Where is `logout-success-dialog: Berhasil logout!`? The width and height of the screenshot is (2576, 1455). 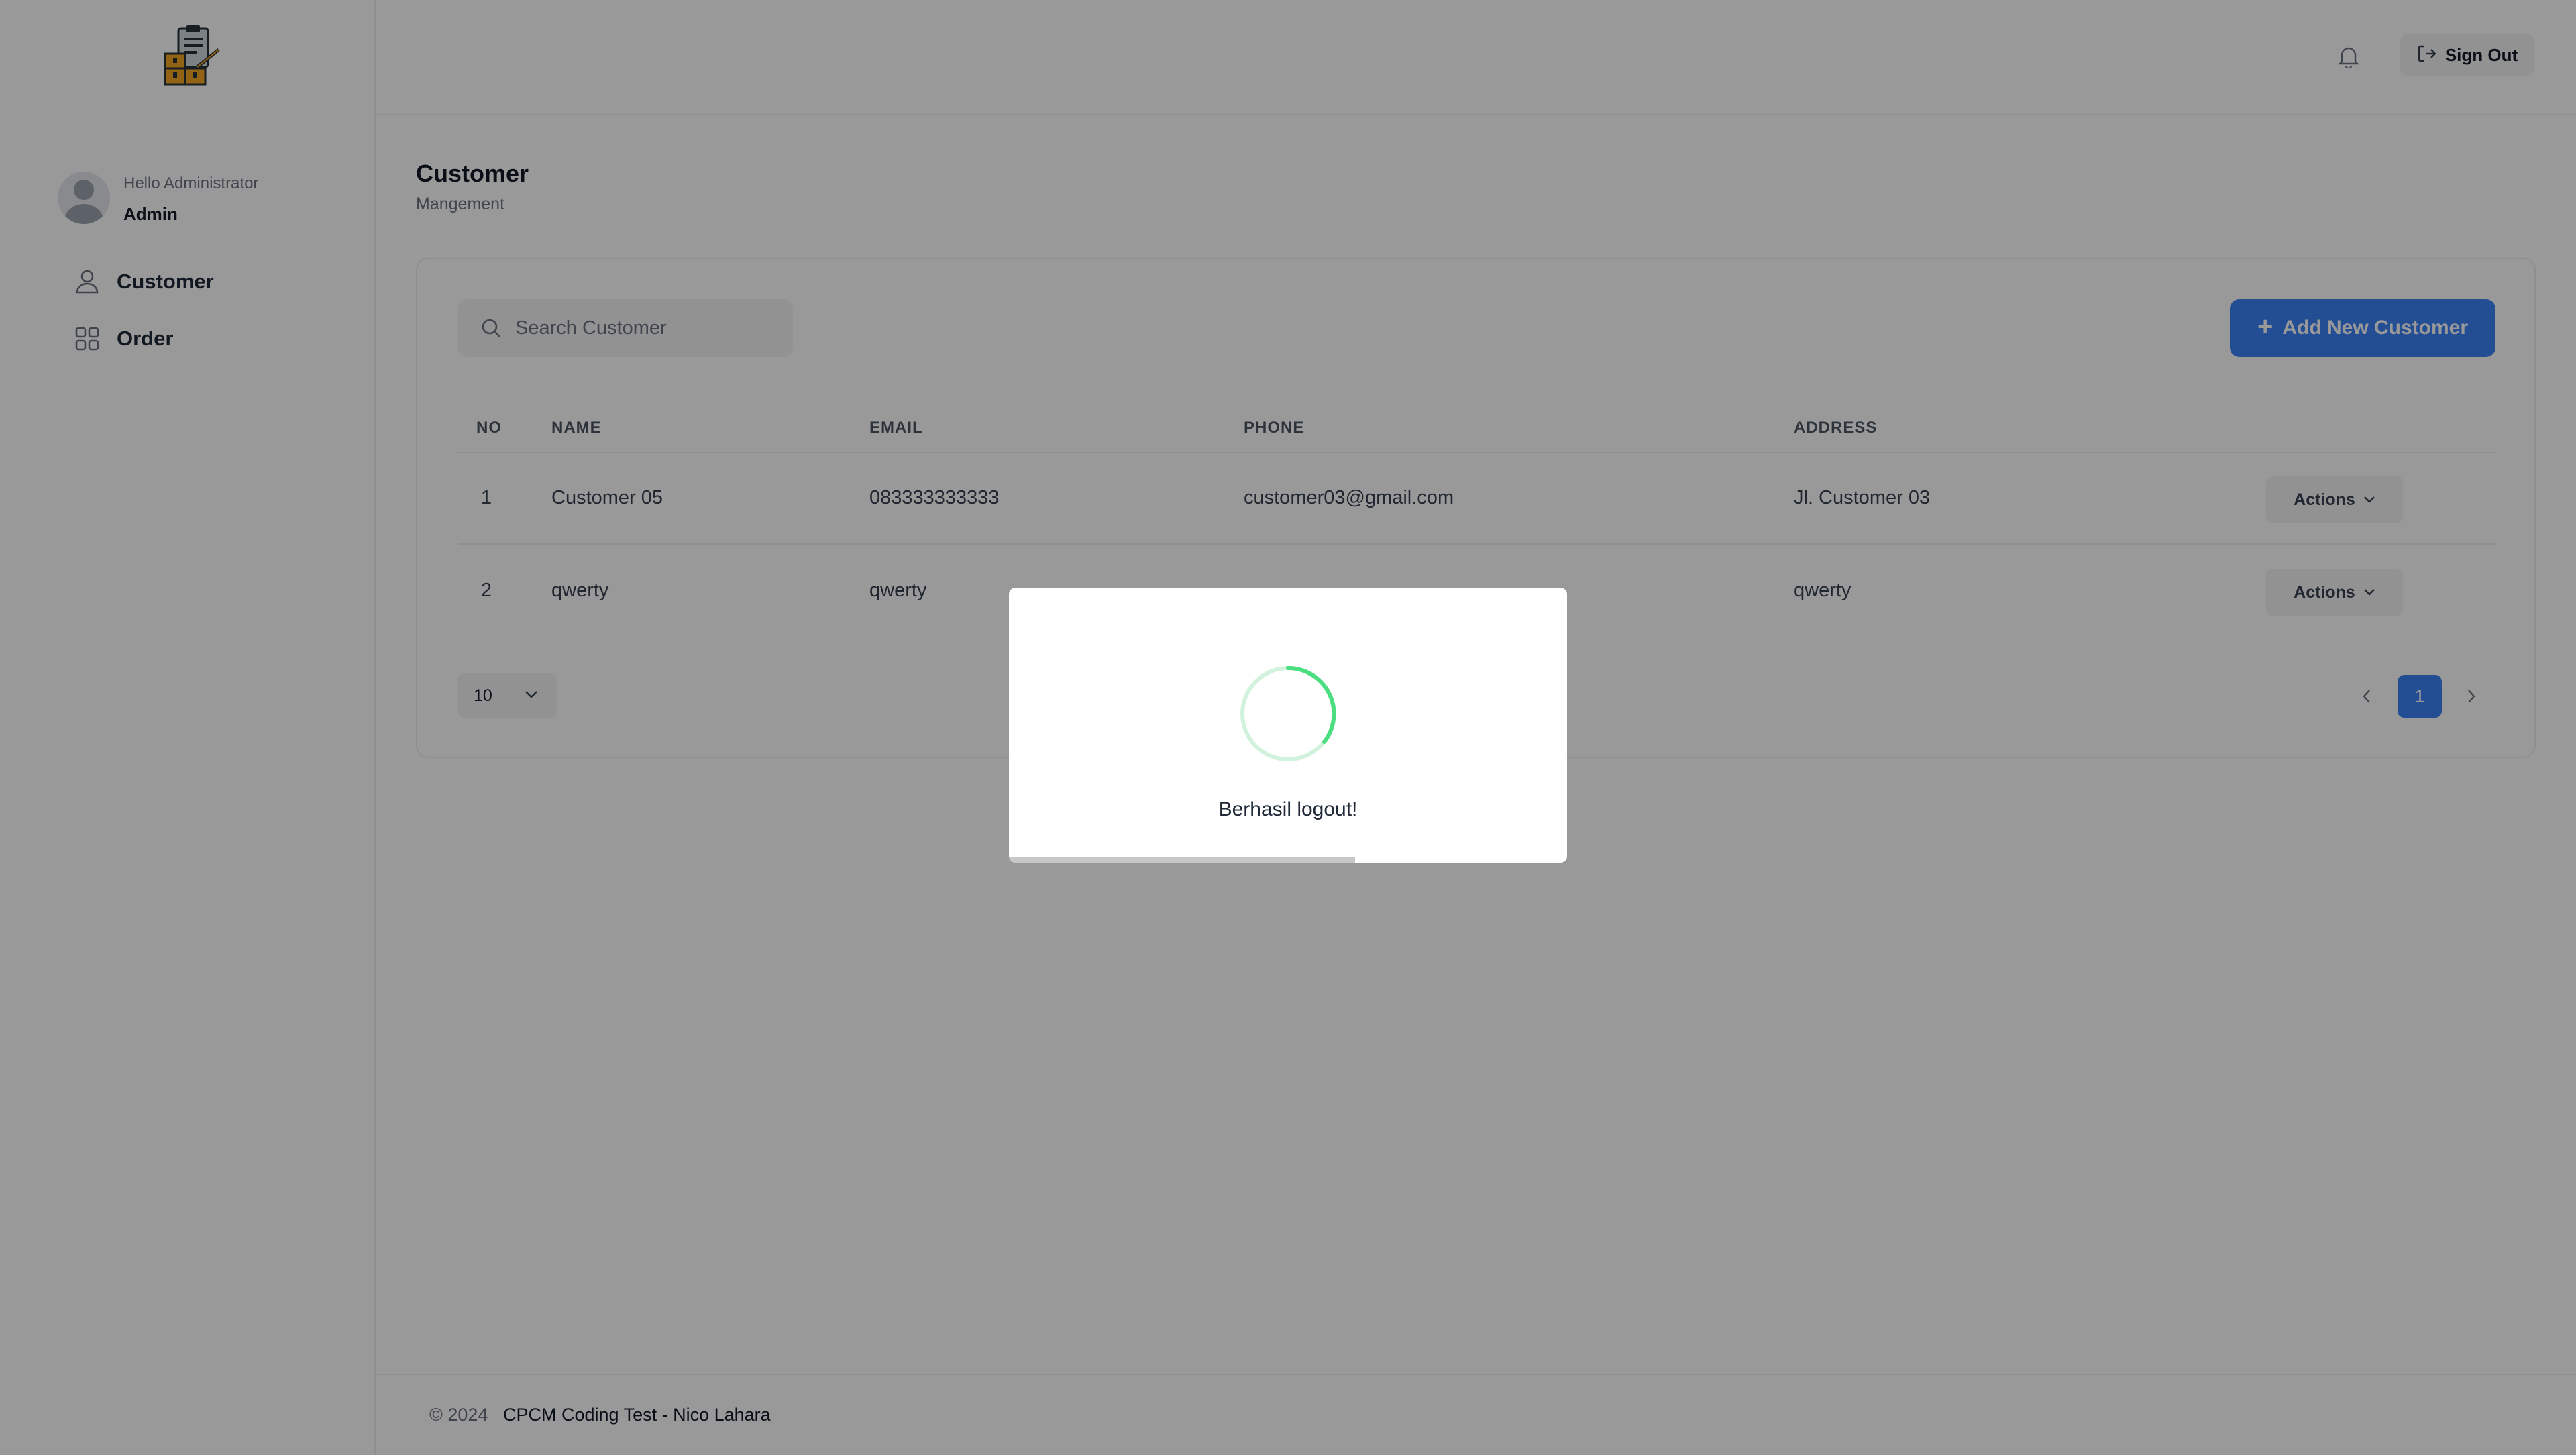 logout-success-dialog: Berhasil logout! is located at coordinates (1288, 725).